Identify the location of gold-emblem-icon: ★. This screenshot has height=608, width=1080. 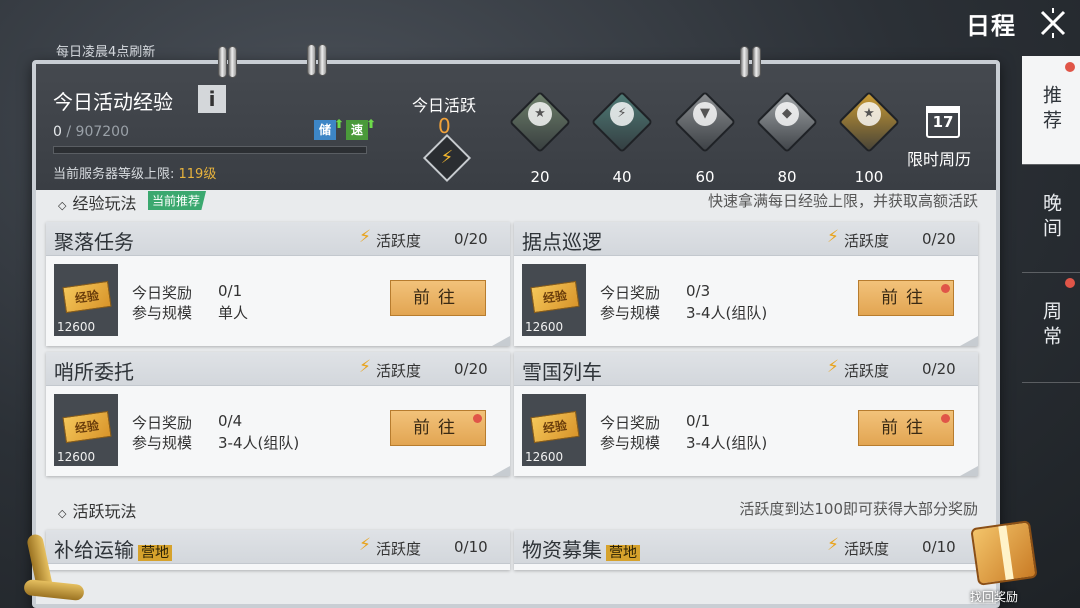
(869, 114).